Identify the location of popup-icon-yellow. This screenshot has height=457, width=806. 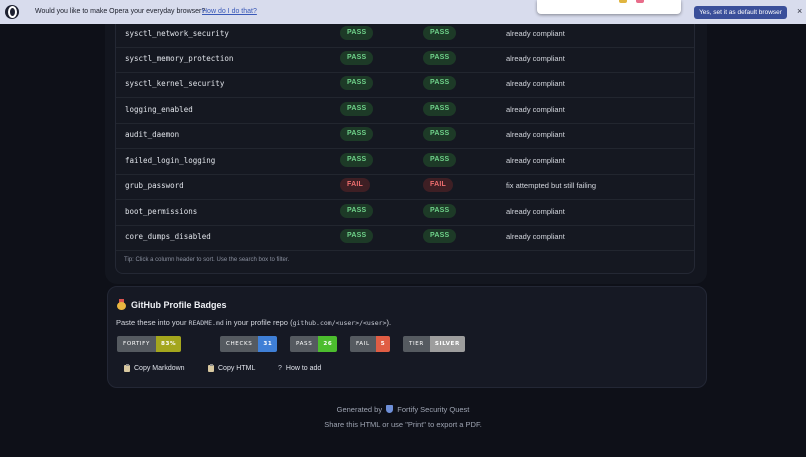
(623, 1).